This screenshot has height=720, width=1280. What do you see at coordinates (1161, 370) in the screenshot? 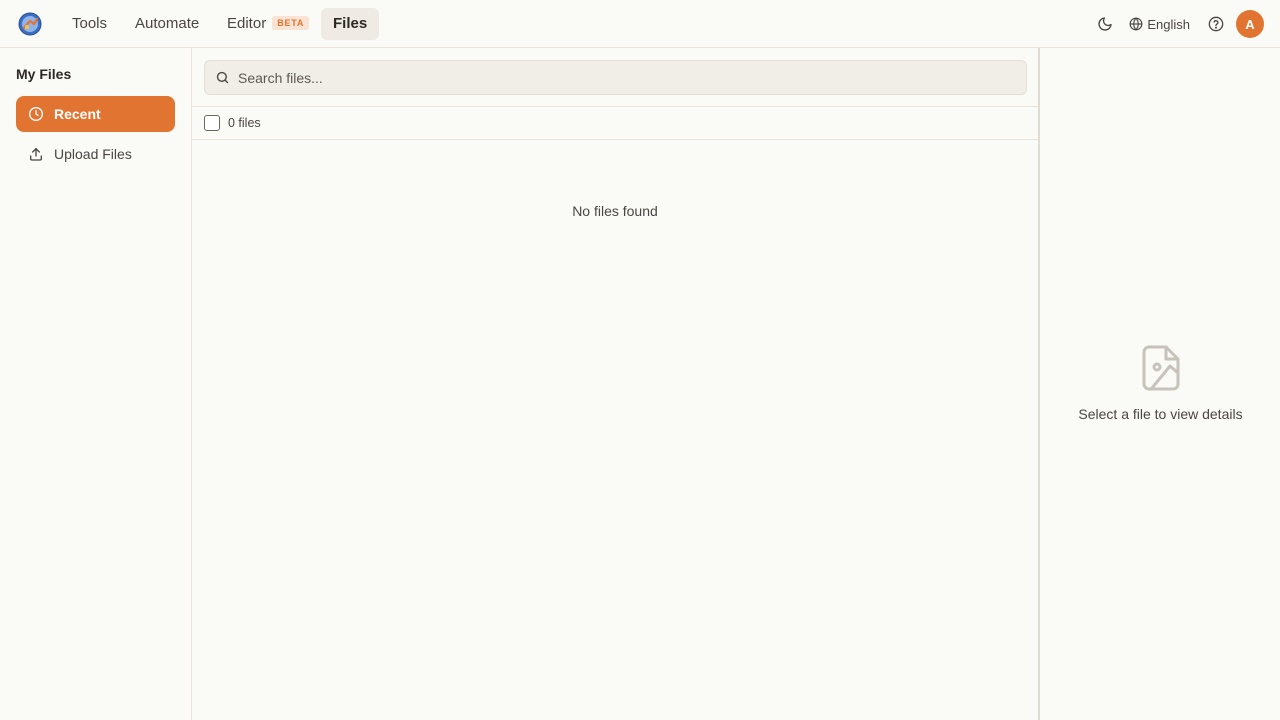
I see `file-image-icon` at bounding box center [1161, 370].